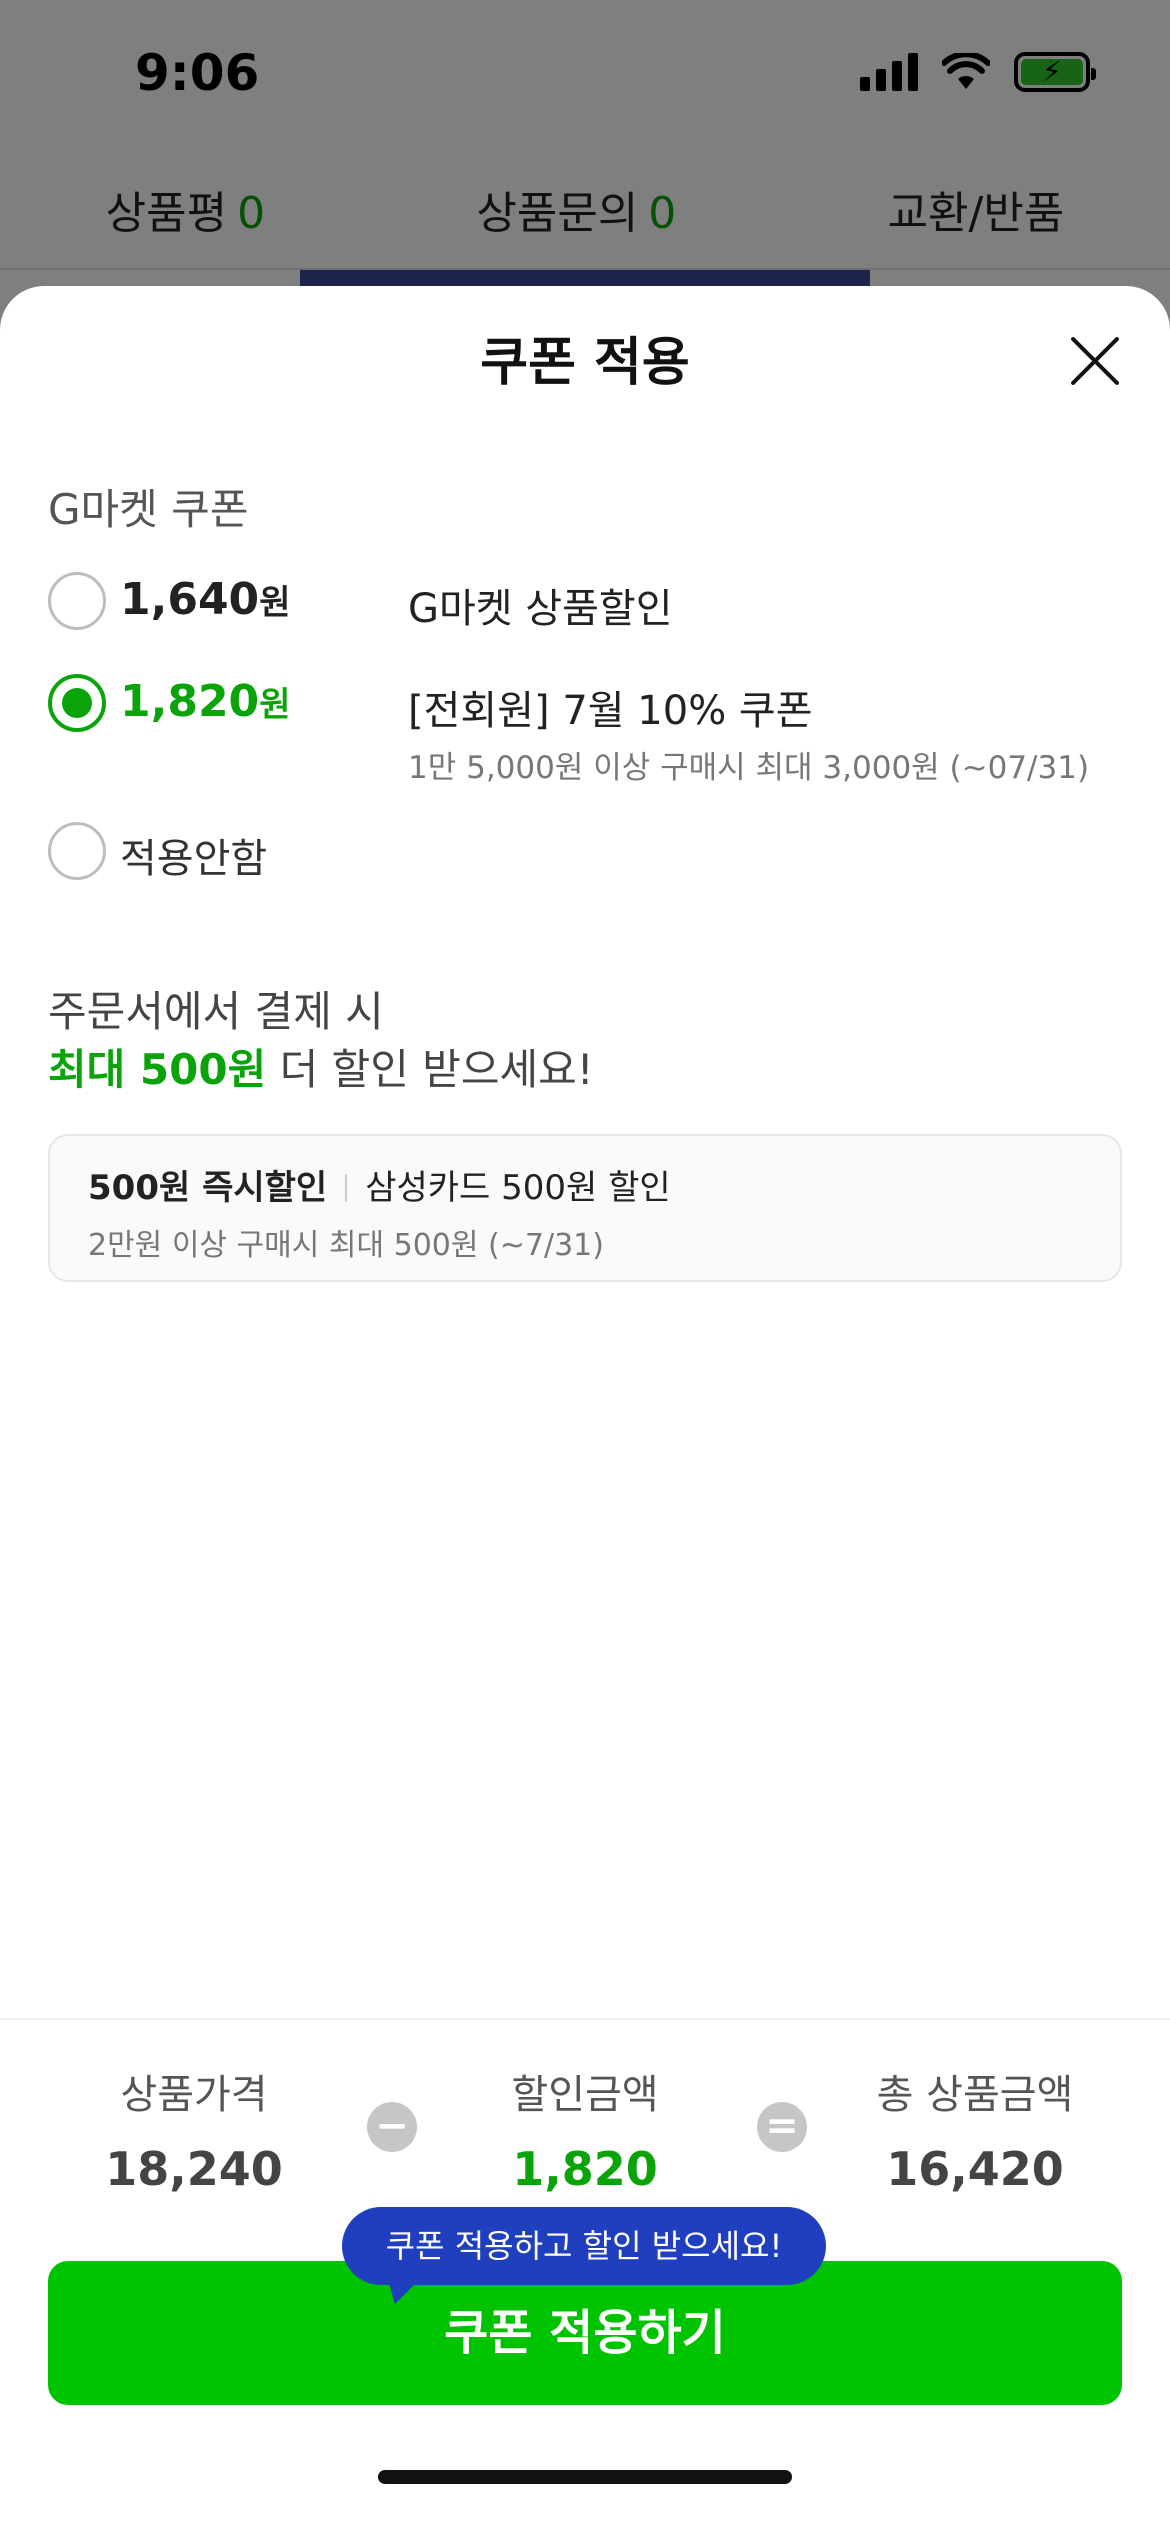 The width and height of the screenshot is (1170, 2532). Describe the element at coordinates (194, 859) in the screenshot. I see `not-apply-label: 적용안함` at that location.